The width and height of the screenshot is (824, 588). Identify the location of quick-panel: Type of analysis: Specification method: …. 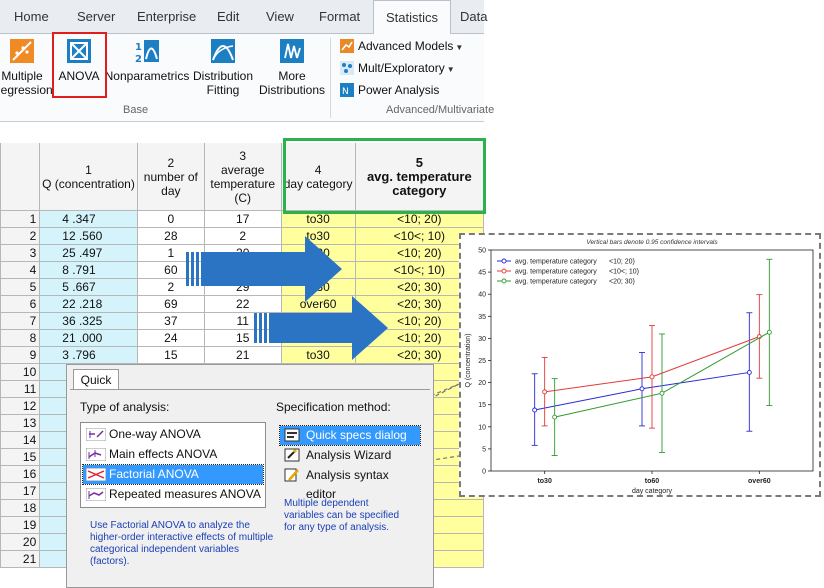
(250, 488).